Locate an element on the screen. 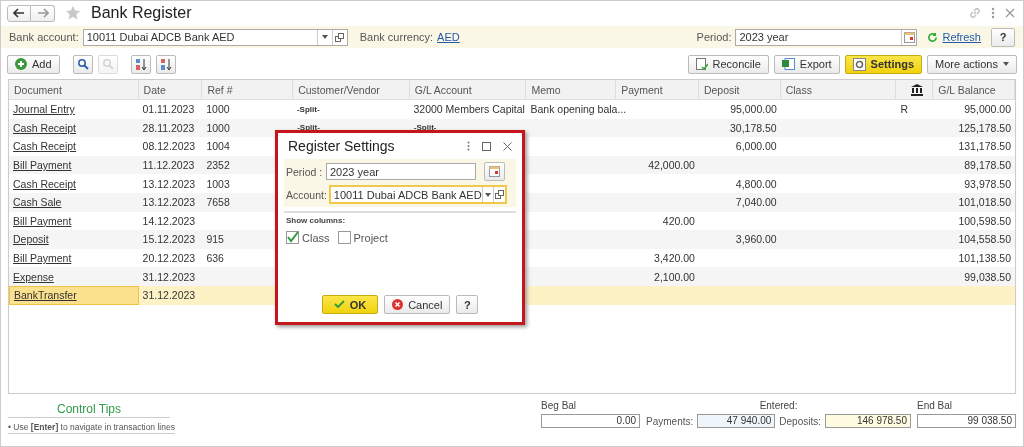  document-link: Cash Sale is located at coordinates (37, 202).